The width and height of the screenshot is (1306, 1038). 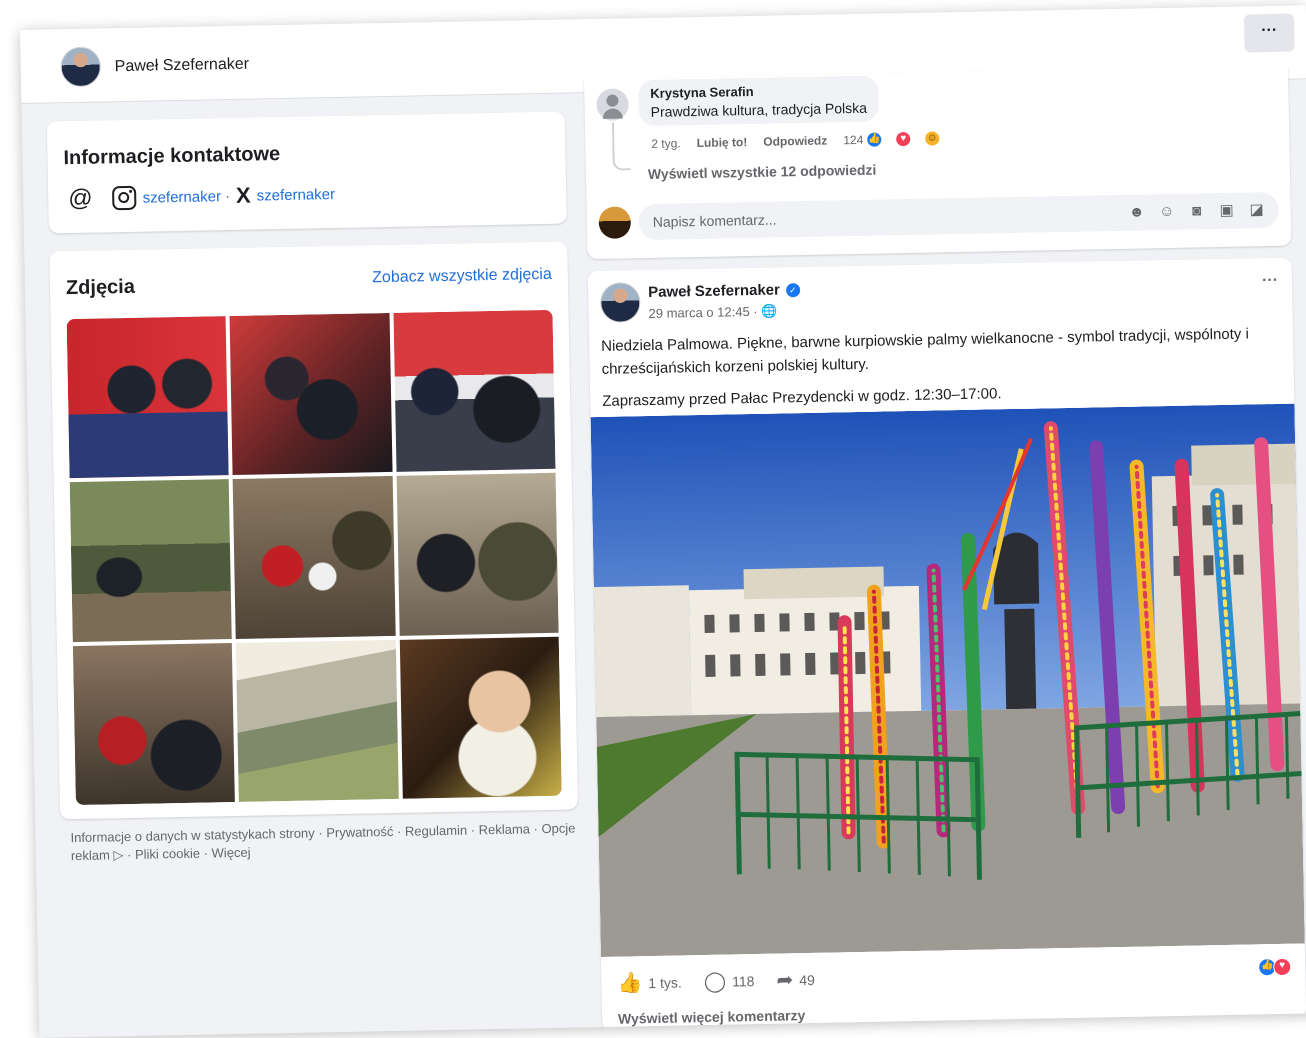 I want to click on like-stat: 👍 1 tys., so click(x=649, y=982).